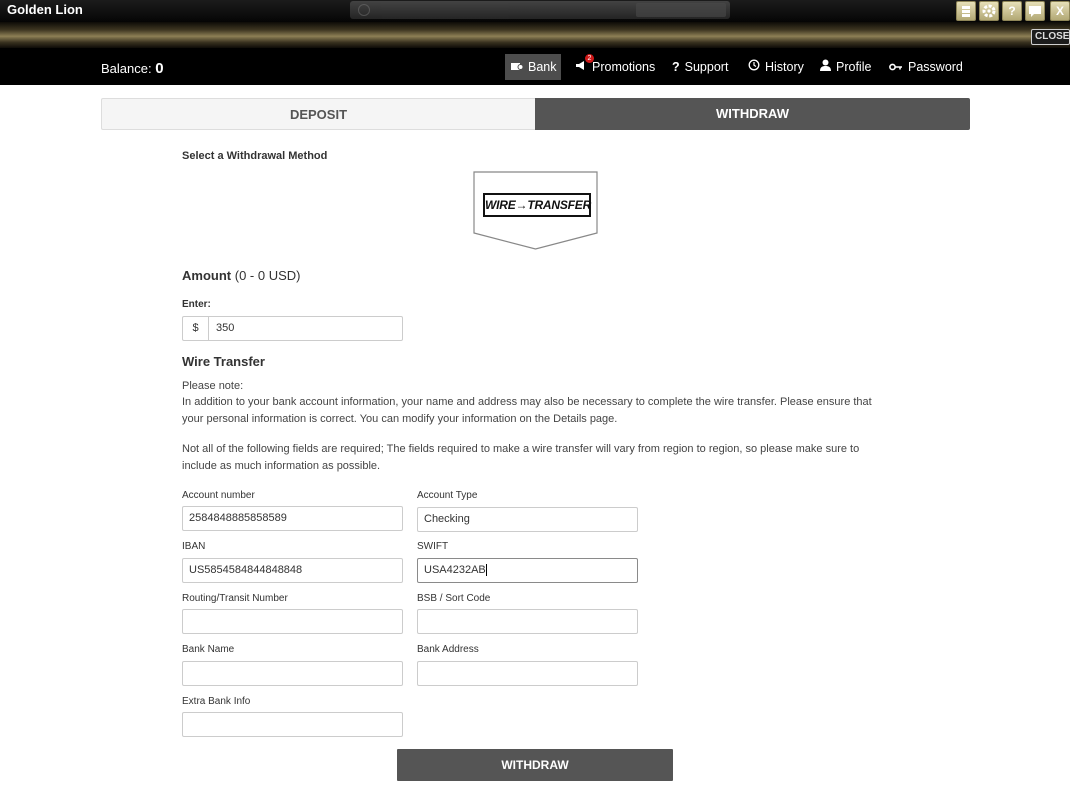 The height and width of the screenshot is (788, 1070). Describe the element at coordinates (318, 114) in the screenshot. I see `tab-deposit: DEPOSIT` at that location.